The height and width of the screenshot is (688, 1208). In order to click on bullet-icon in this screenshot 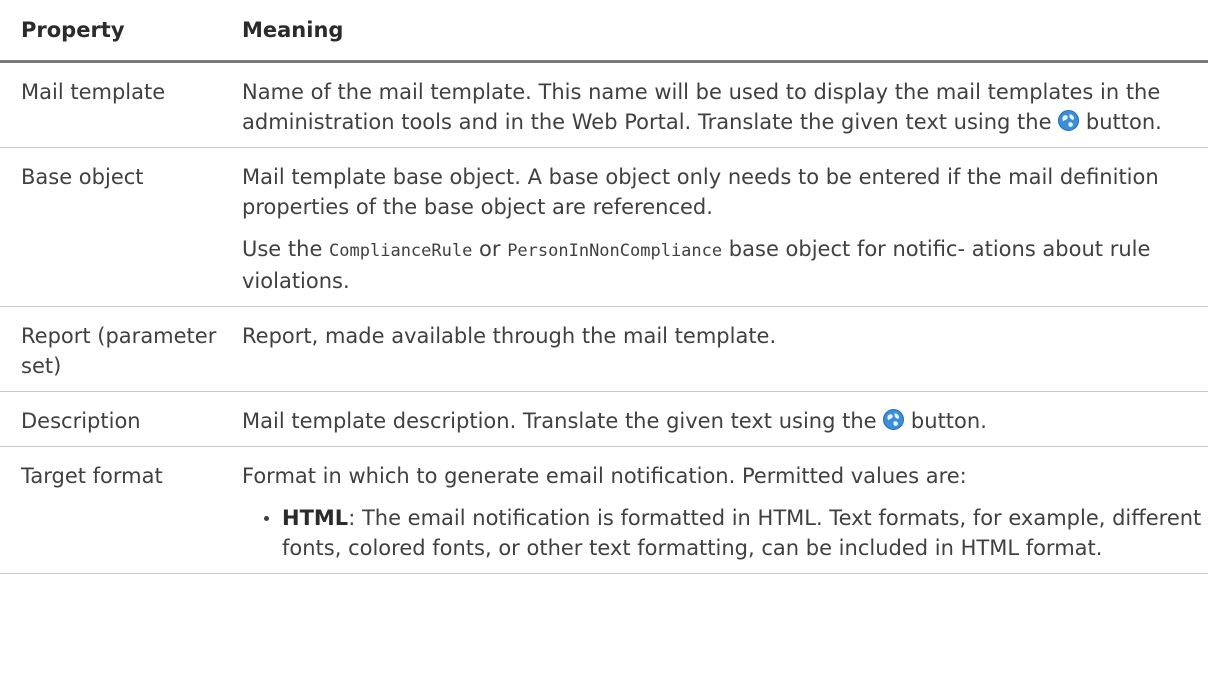, I will do `click(266, 518)`.